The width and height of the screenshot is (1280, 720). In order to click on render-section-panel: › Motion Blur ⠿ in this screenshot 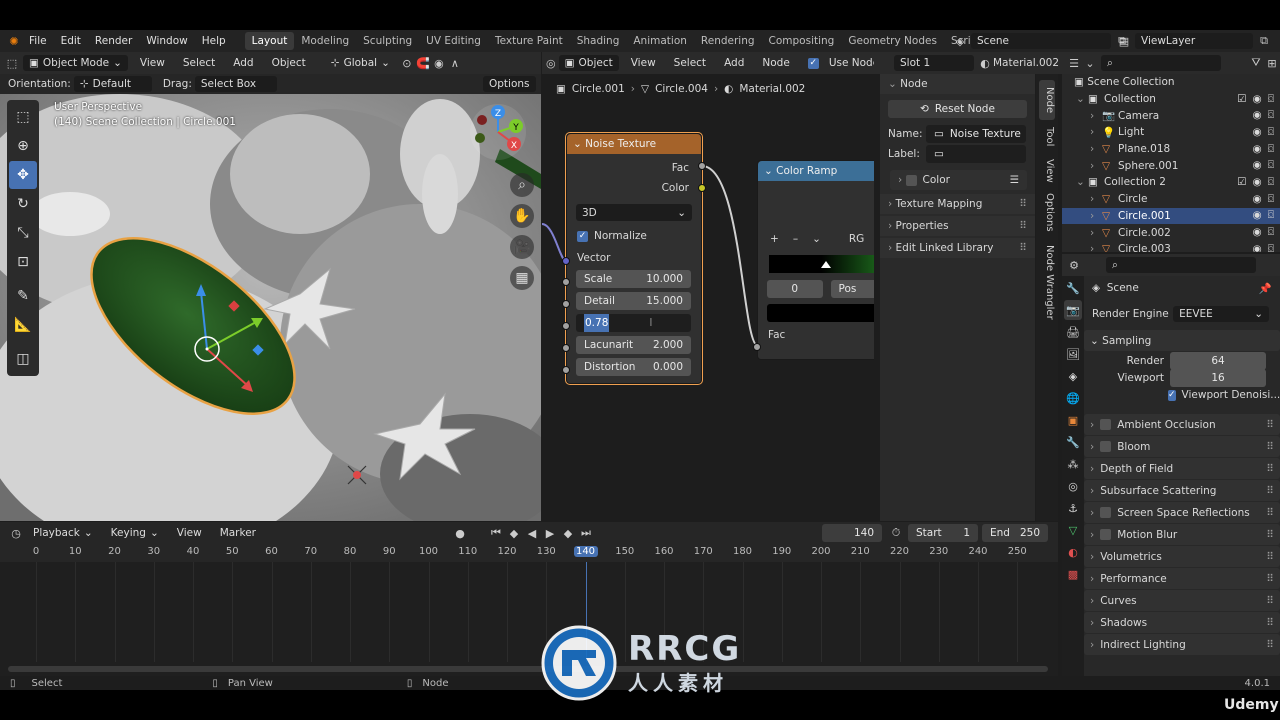, I will do `click(1182, 534)`.